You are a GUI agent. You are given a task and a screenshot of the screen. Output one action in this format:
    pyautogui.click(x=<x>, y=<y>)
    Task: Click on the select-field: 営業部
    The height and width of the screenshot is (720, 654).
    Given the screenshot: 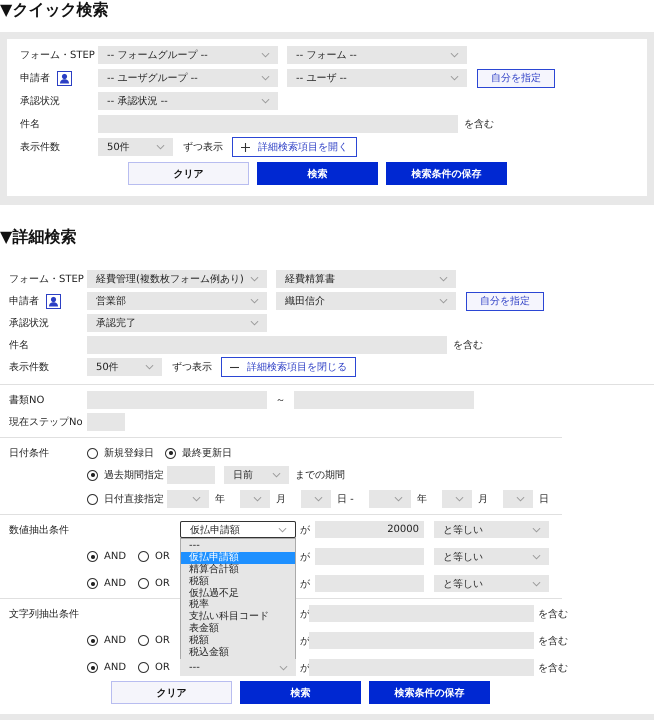 What is the action you would take?
    pyautogui.click(x=177, y=301)
    